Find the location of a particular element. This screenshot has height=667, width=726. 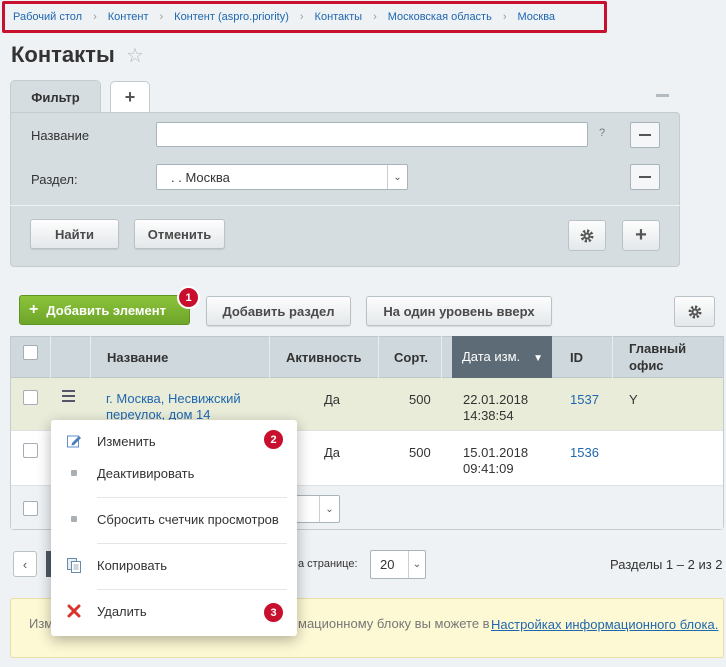

remove-section-field-button is located at coordinates (645, 177).